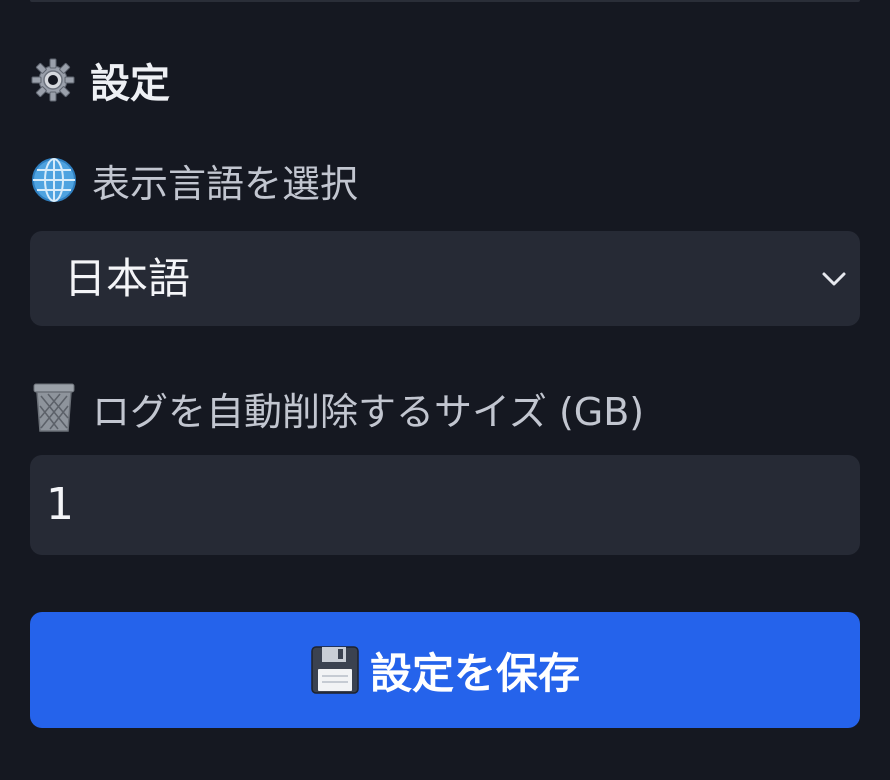 The width and height of the screenshot is (890, 780). Describe the element at coordinates (445, 505) in the screenshot. I see `log-size-input: 1` at that location.